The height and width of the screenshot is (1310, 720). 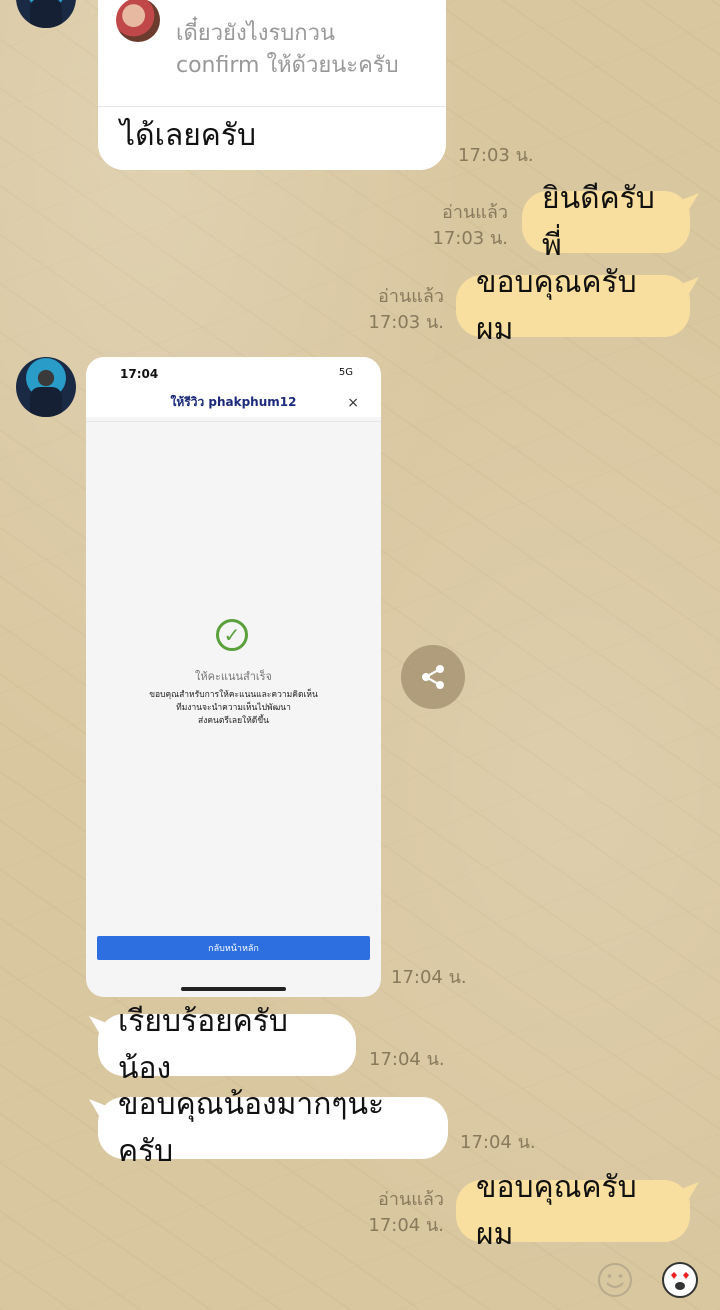 I want to click on outgoing-message-bubble: ยินดีครับพี่, so click(x=606, y=222).